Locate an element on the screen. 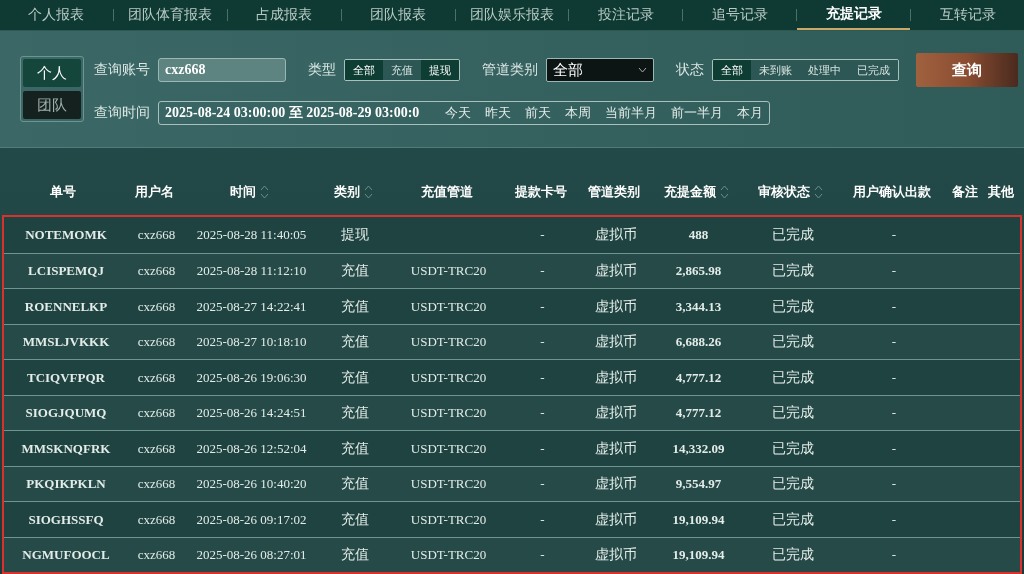  table-cell-text: ROENNELKP is located at coordinates (66, 306).